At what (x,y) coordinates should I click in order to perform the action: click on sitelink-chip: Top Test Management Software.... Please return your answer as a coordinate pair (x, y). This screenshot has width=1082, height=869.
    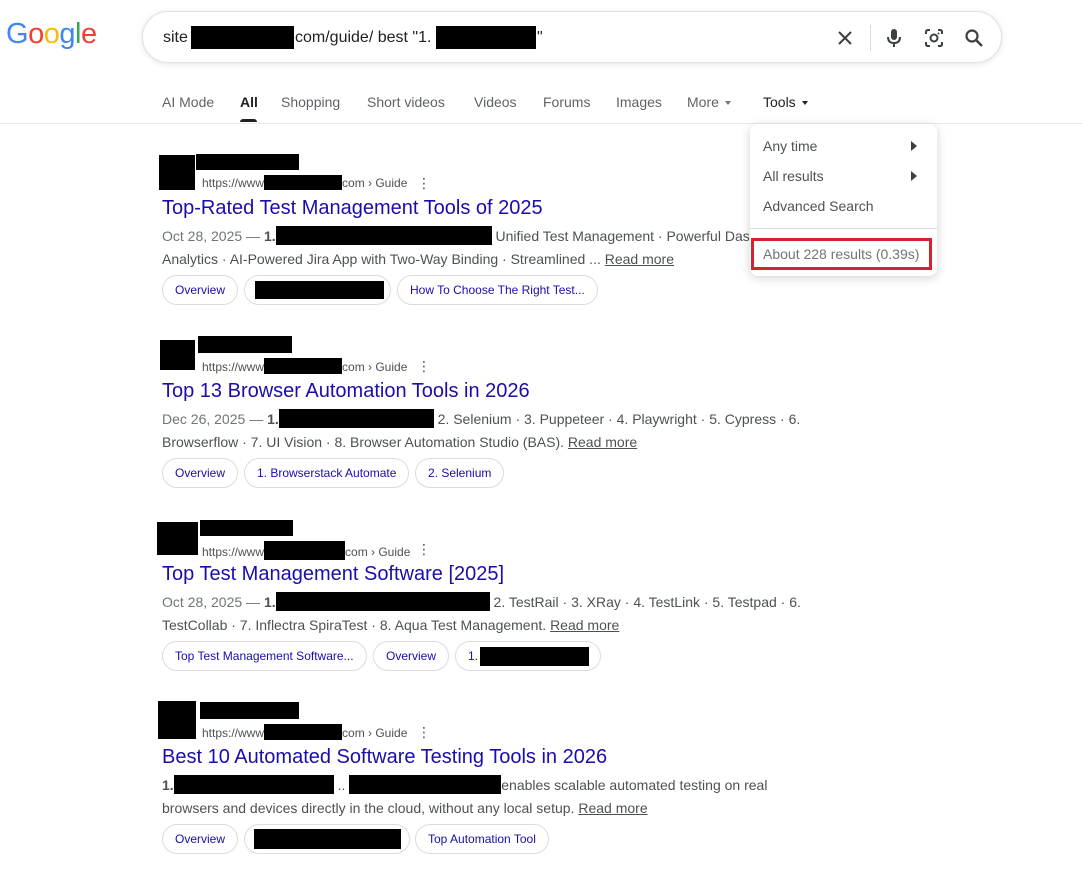
    Looking at the image, I should click on (264, 656).